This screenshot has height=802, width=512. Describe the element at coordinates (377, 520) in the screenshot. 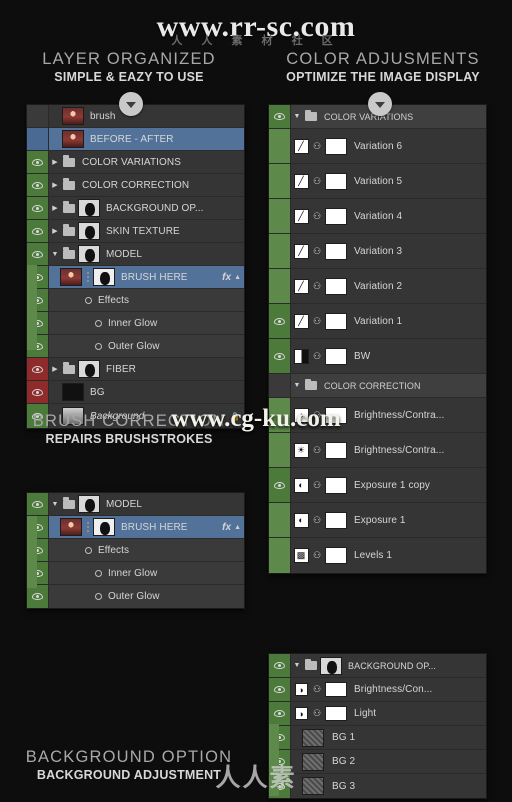

I see `adjustment-row-exposure-1: ◐ ⚇ Exposure 1` at that location.